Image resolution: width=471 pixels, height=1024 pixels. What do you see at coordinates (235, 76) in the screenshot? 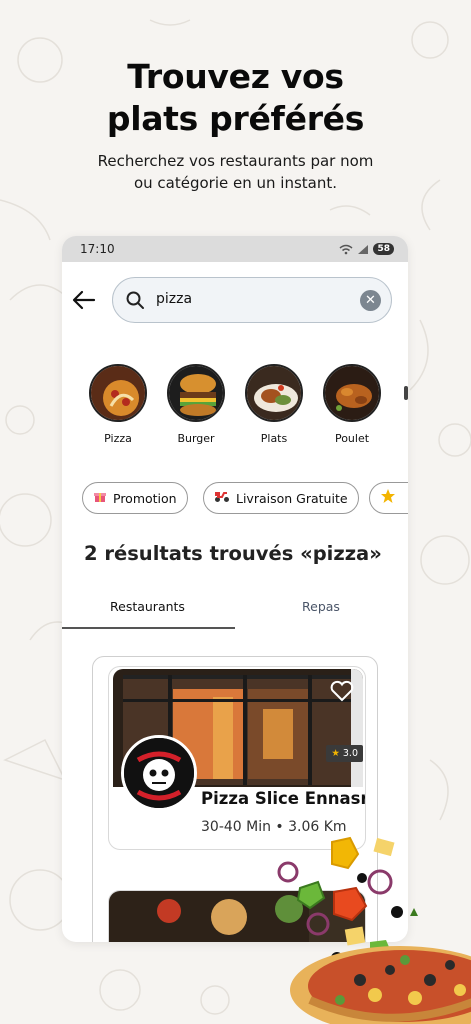
I see `hero-title-line-1: Trouvez vos` at bounding box center [235, 76].